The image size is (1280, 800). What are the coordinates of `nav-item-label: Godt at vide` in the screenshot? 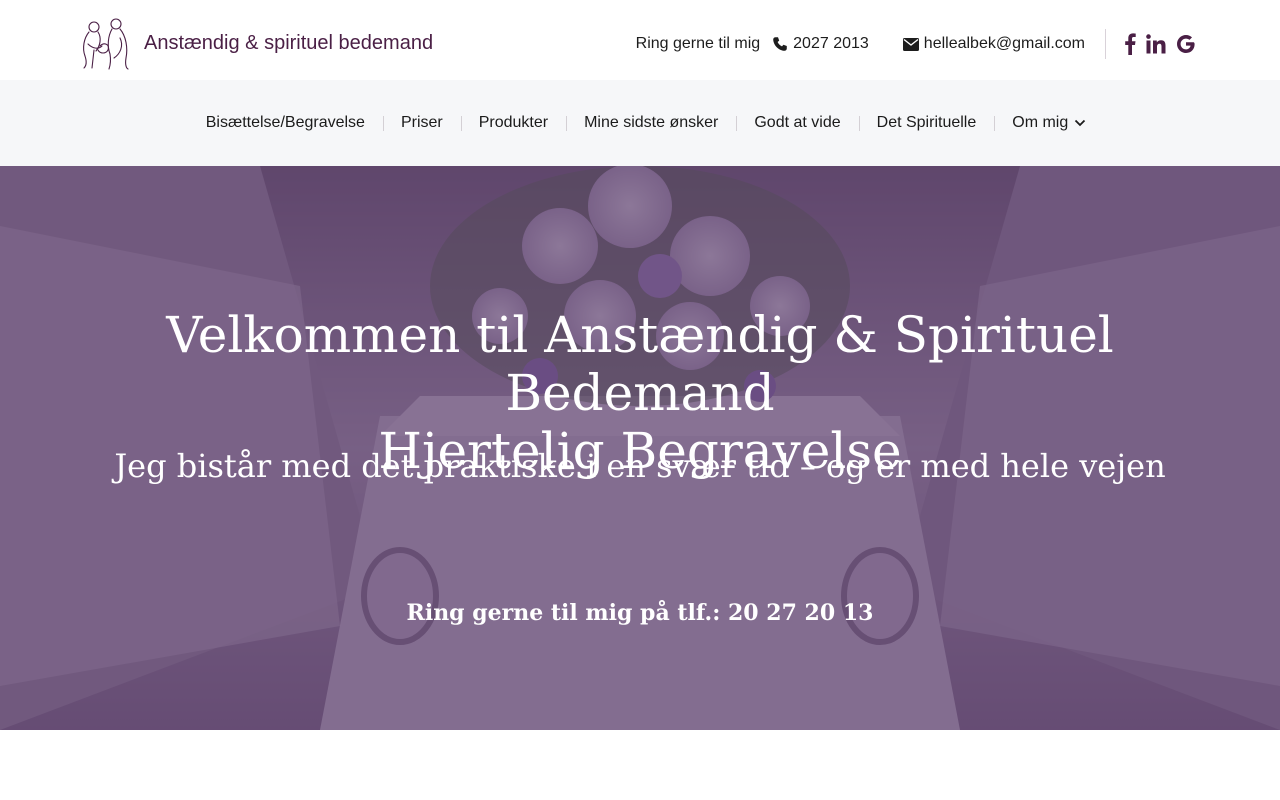 It's located at (797, 122).